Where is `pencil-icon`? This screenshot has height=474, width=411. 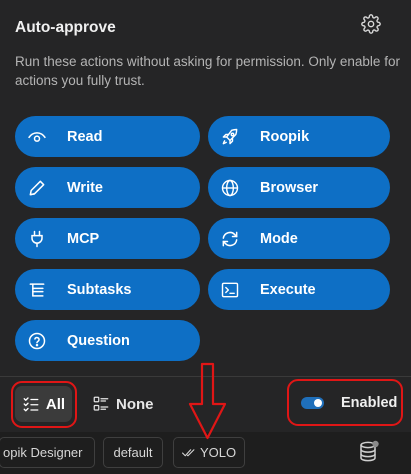 pencil-icon is located at coordinates (37, 188).